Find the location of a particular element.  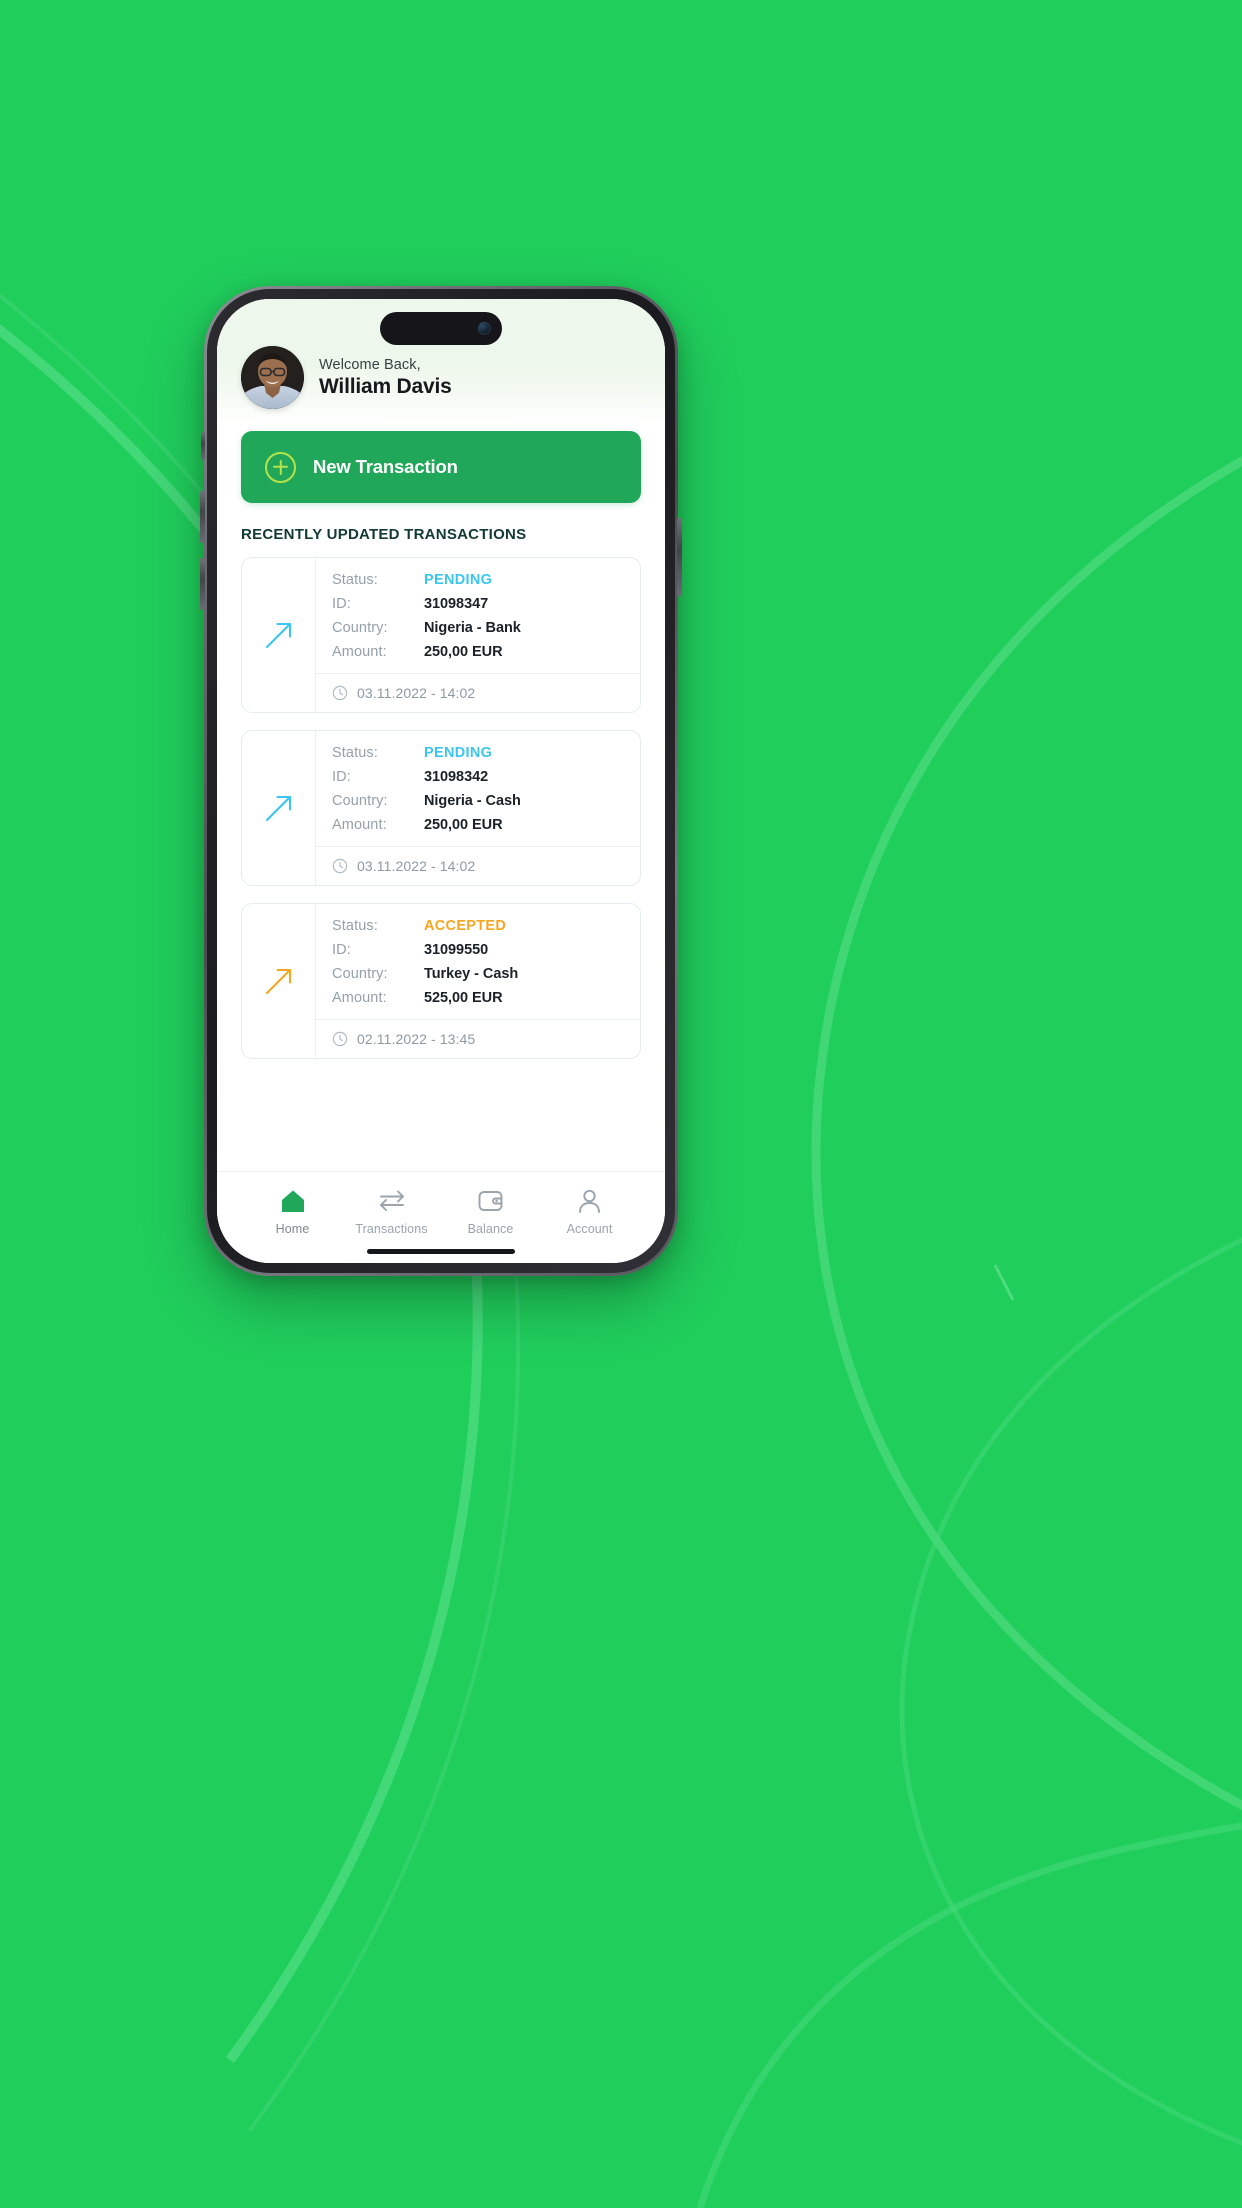

id-row: ID: 31098342 is located at coordinates (478, 777).